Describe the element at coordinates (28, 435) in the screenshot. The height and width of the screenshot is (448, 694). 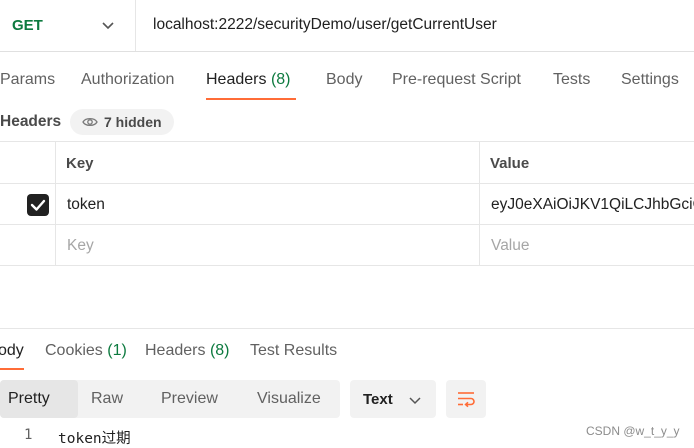
I see `line-number: 1` at that location.